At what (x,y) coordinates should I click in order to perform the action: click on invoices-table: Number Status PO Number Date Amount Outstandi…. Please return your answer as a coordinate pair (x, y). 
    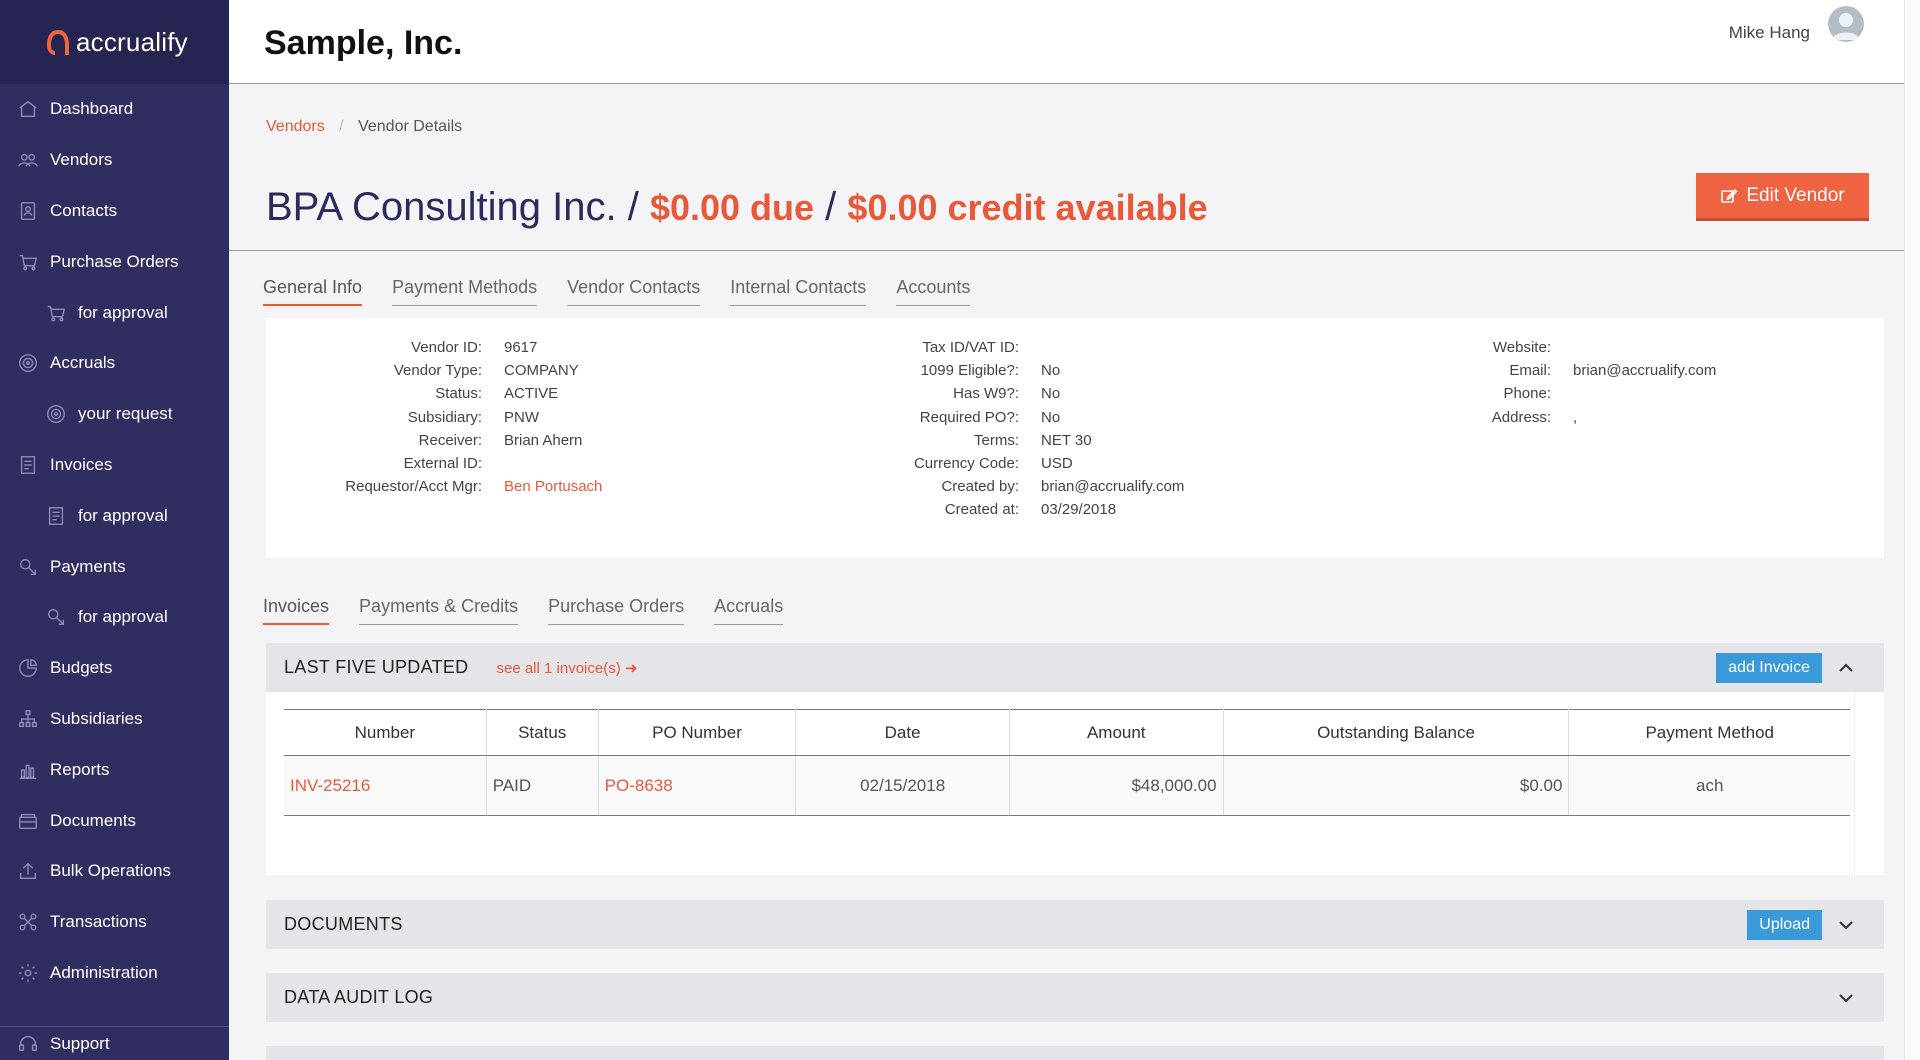
    Looking at the image, I should click on (1067, 762).